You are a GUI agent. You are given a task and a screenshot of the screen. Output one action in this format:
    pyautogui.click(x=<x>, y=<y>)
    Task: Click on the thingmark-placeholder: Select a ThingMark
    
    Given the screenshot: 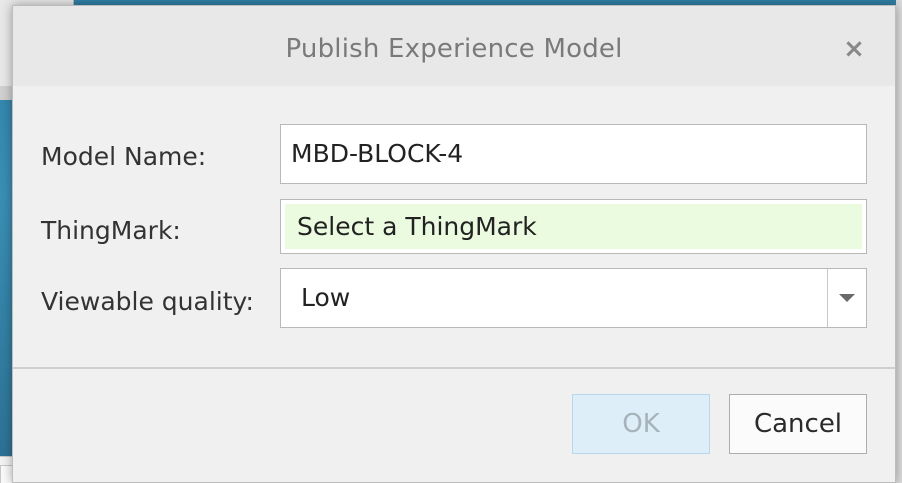 What is the action you would take?
    pyautogui.click(x=573, y=226)
    